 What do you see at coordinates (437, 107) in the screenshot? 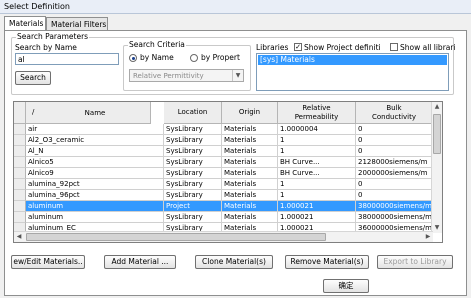
I see `scroll-up-icon: ▲` at bounding box center [437, 107].